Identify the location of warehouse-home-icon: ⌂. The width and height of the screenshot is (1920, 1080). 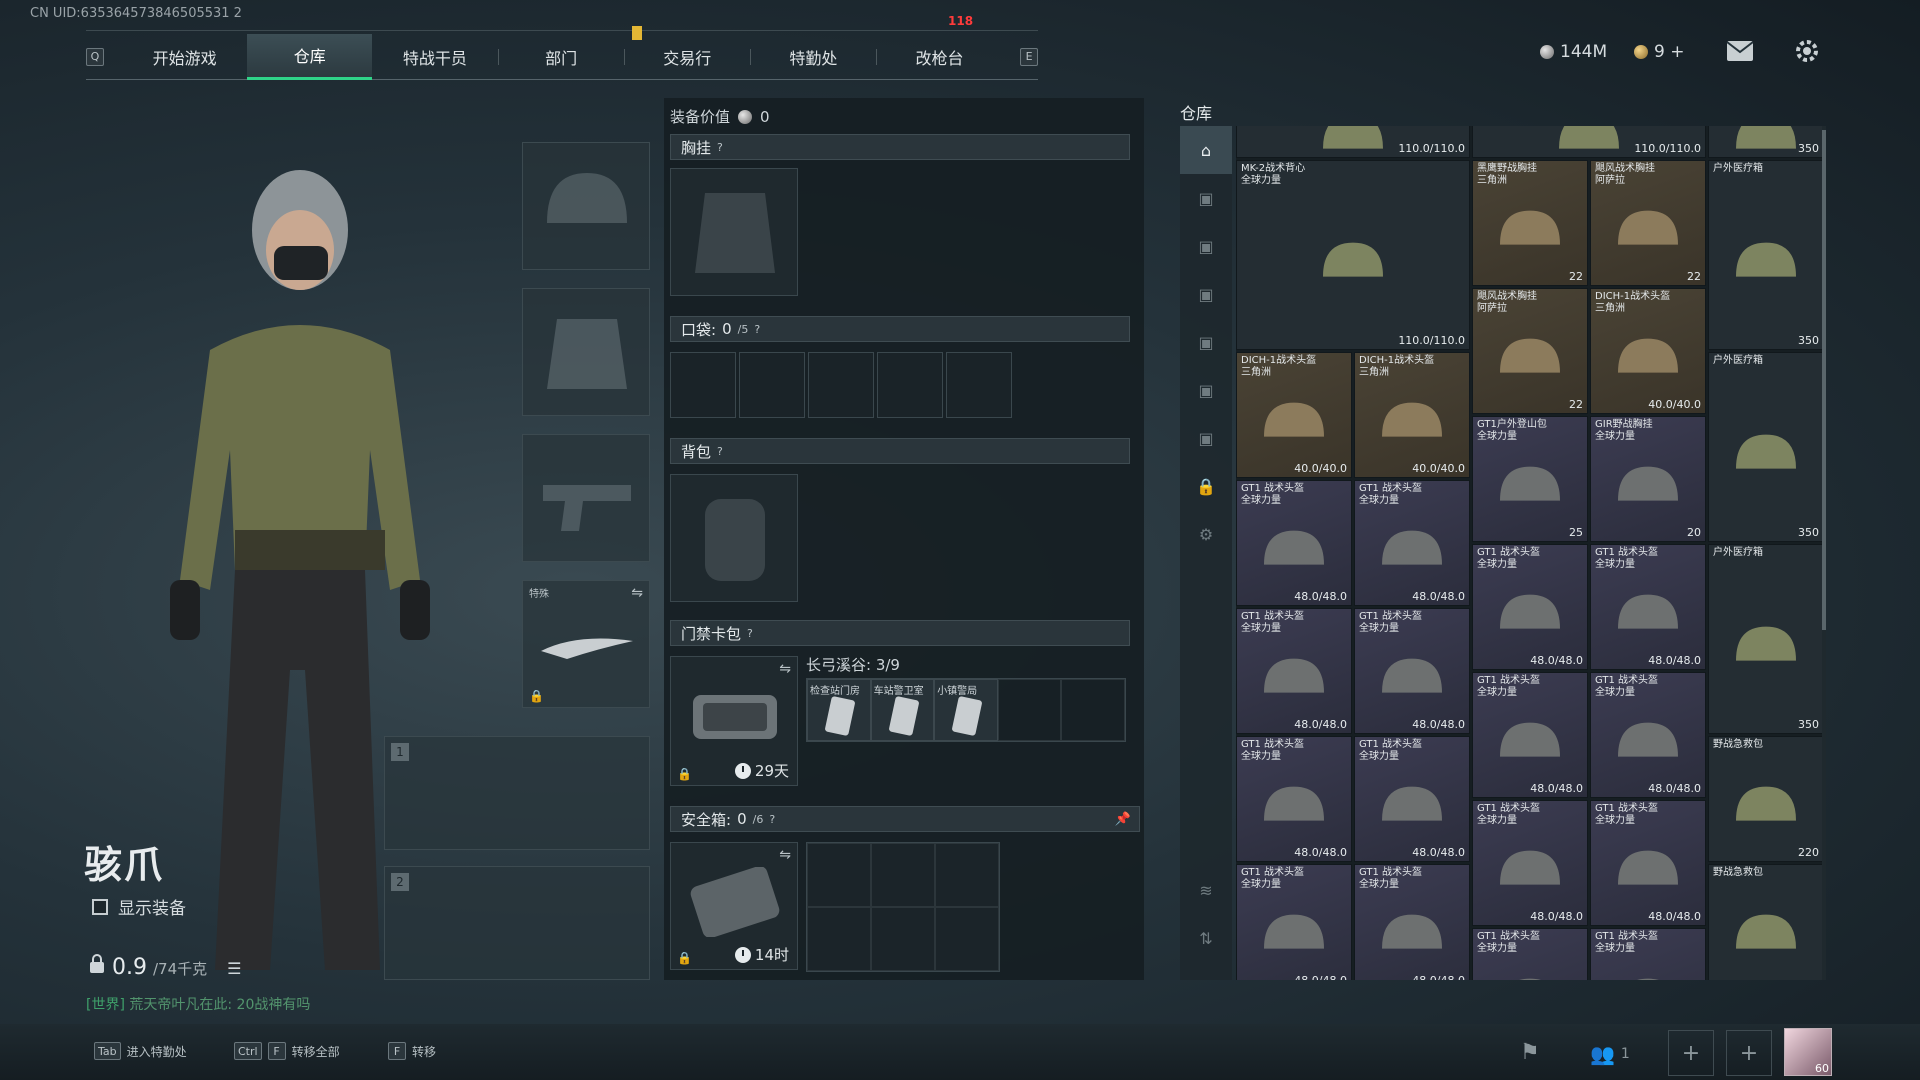
(1206, 150).